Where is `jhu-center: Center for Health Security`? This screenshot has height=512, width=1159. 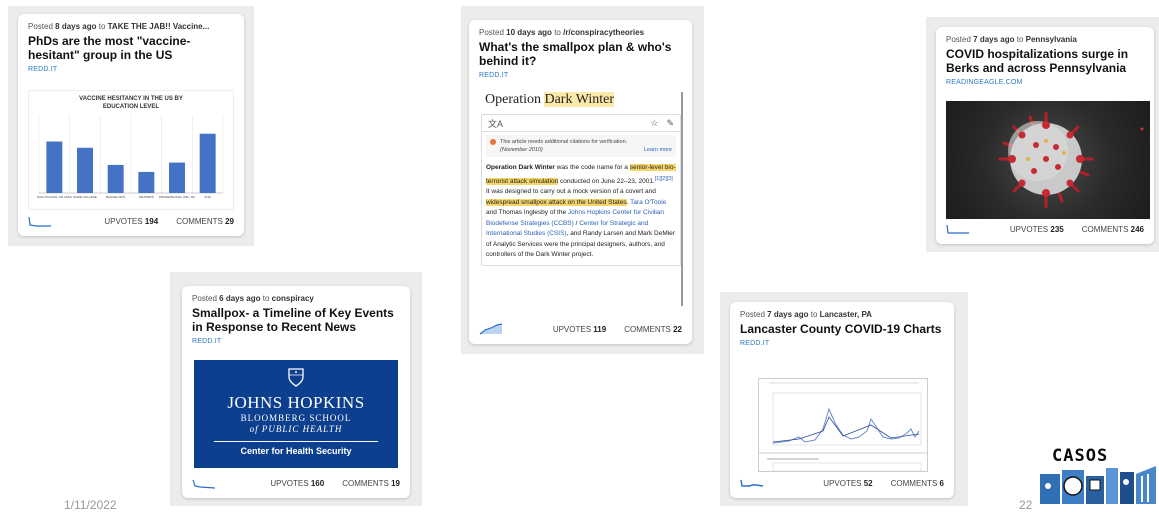
jhu-center: Center for Health Security is located at coordinates (296, 451).